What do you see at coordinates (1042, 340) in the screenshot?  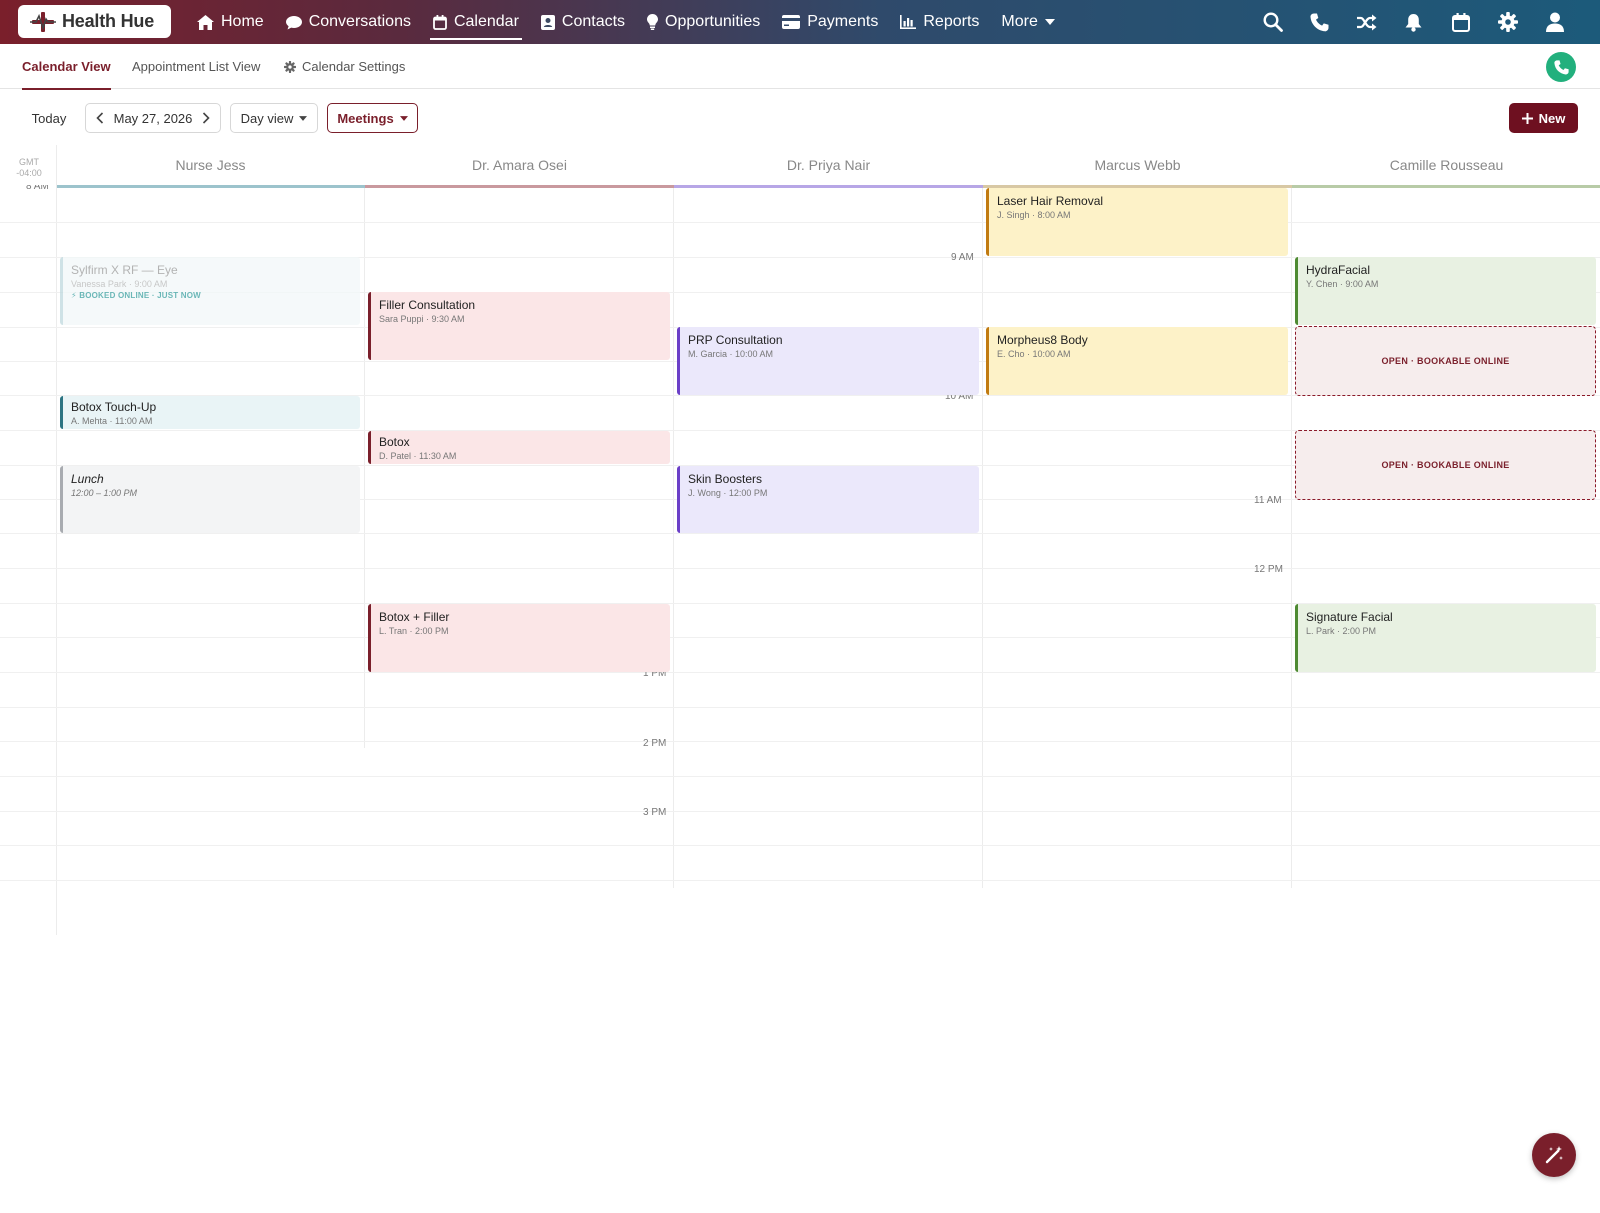 I see `appointment-title: Morpheus8 Body` at bounding box center [1042, 340].